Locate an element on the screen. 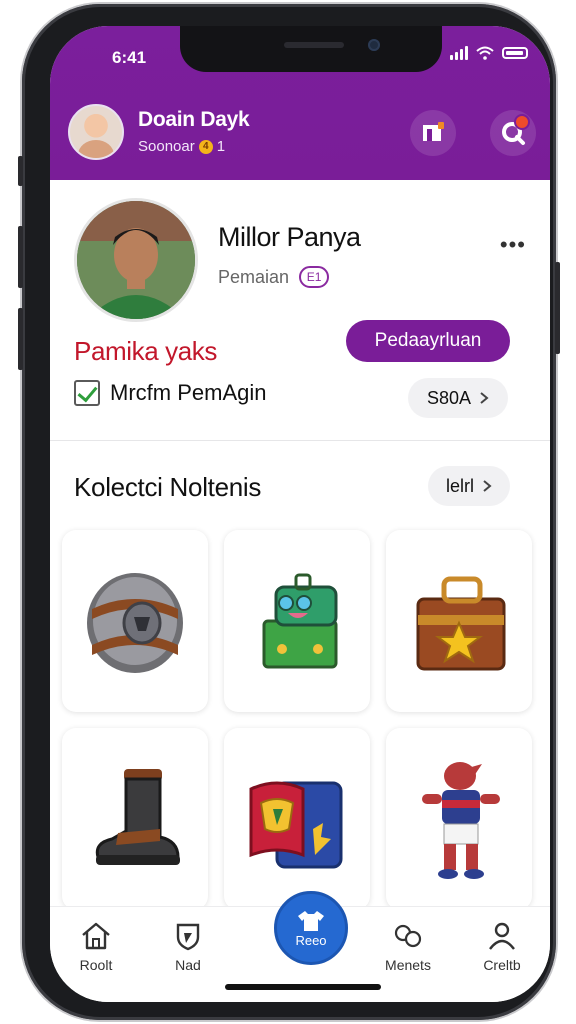 This screenshot has width=576, height=1024. header-user-sub-label: Soonoar is located at coordinates (166, 146).